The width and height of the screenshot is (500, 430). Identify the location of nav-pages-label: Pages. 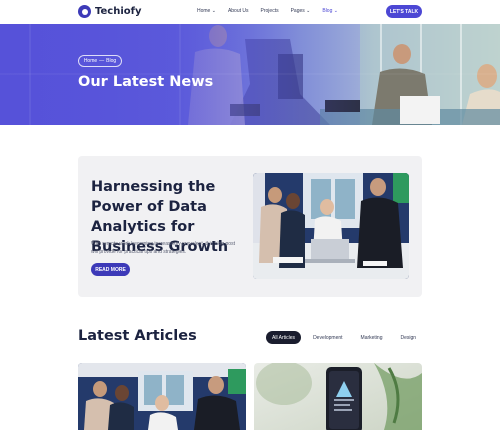
(297, 11).